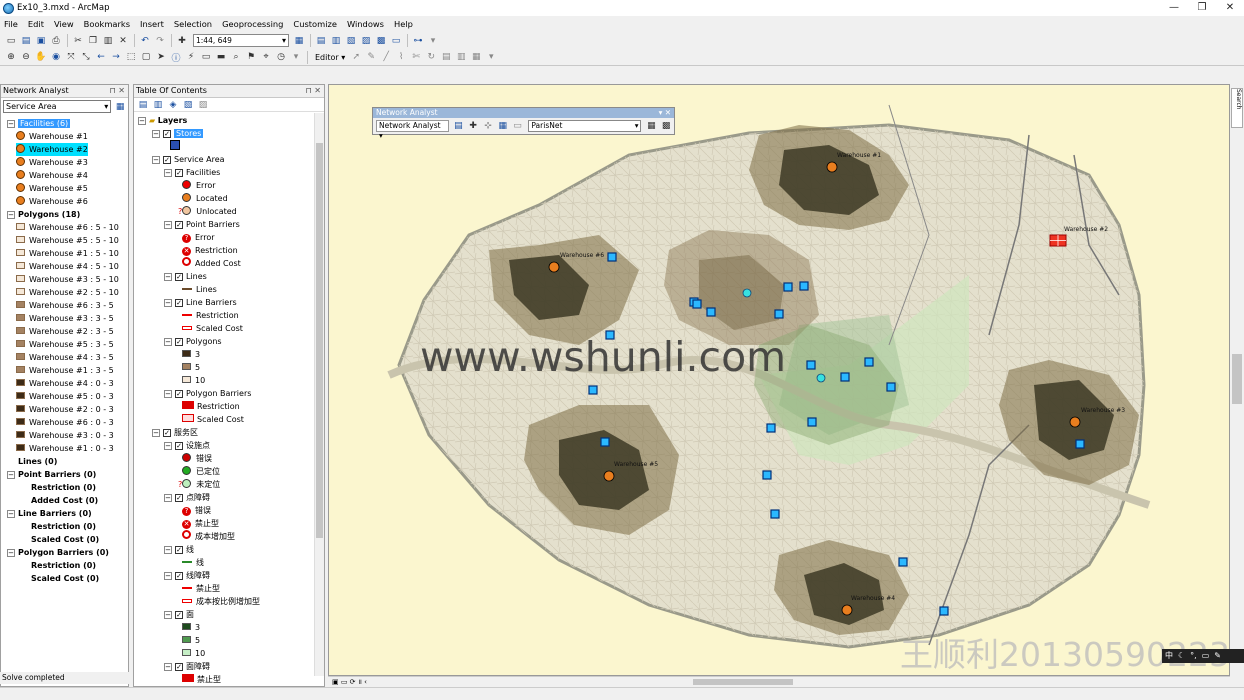  Describe the element at coordinates (63, 565) in the screenshot. I see `pg-restriction: Restriction (0)` at that location.